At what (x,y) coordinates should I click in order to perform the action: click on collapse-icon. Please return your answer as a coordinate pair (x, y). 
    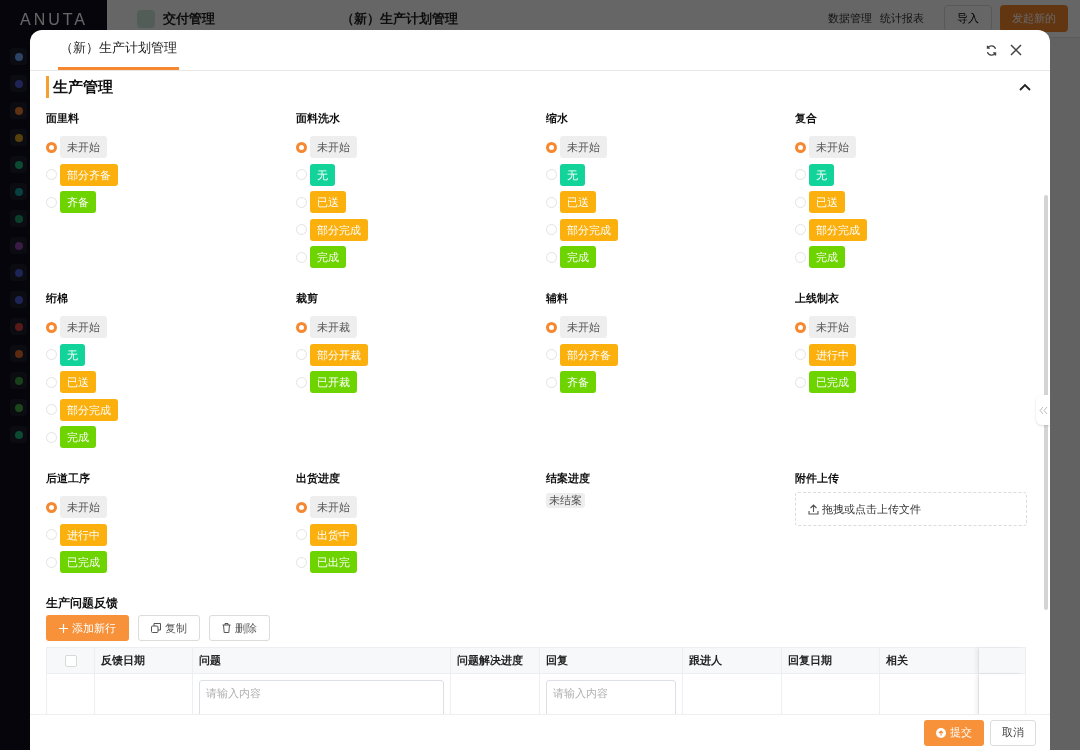
    Looking at the image, I should click on (1025, 87).